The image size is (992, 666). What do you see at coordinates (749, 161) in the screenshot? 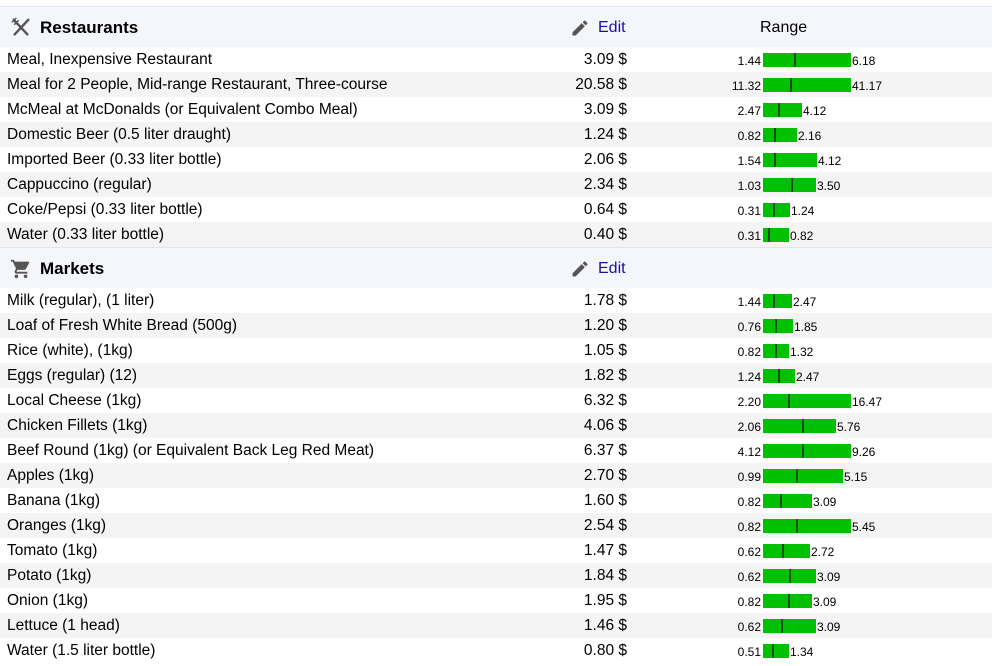
I see `range-min: 1.54` at bounding box center [749, 161].